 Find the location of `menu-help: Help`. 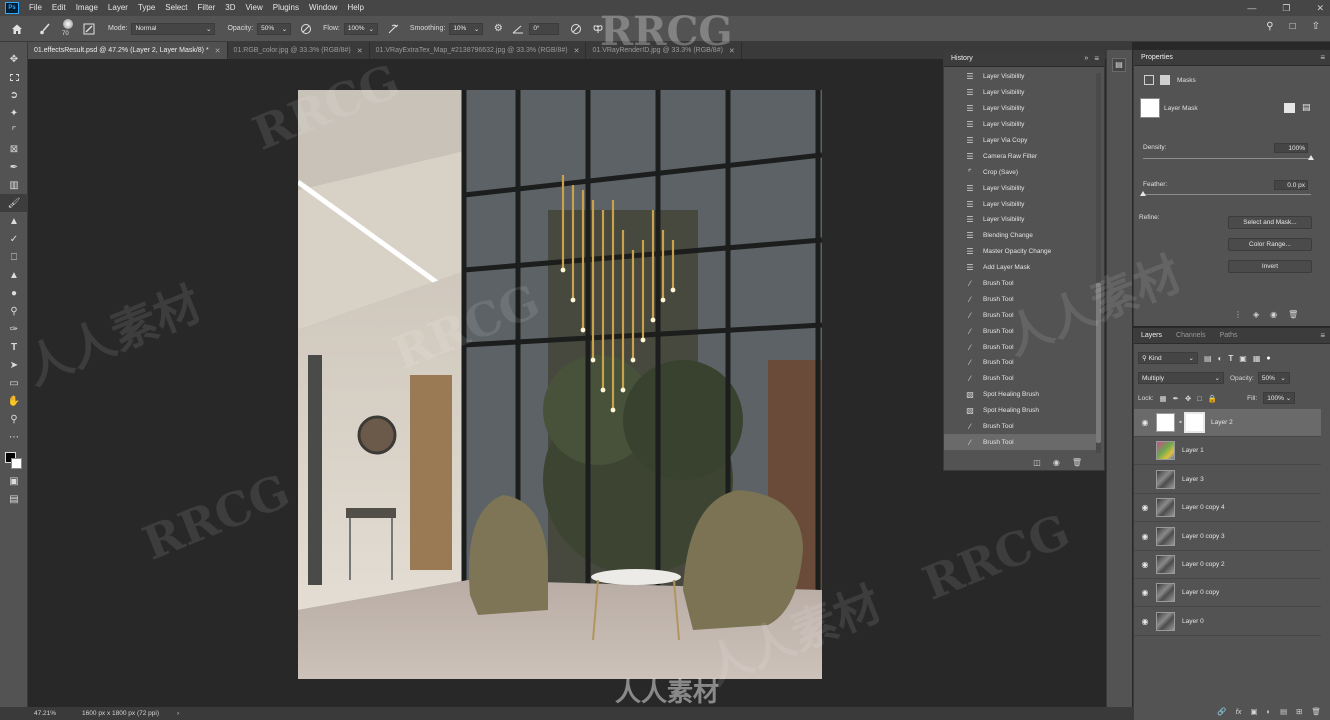

menu-help: Help is located at coordinates (355, 8).